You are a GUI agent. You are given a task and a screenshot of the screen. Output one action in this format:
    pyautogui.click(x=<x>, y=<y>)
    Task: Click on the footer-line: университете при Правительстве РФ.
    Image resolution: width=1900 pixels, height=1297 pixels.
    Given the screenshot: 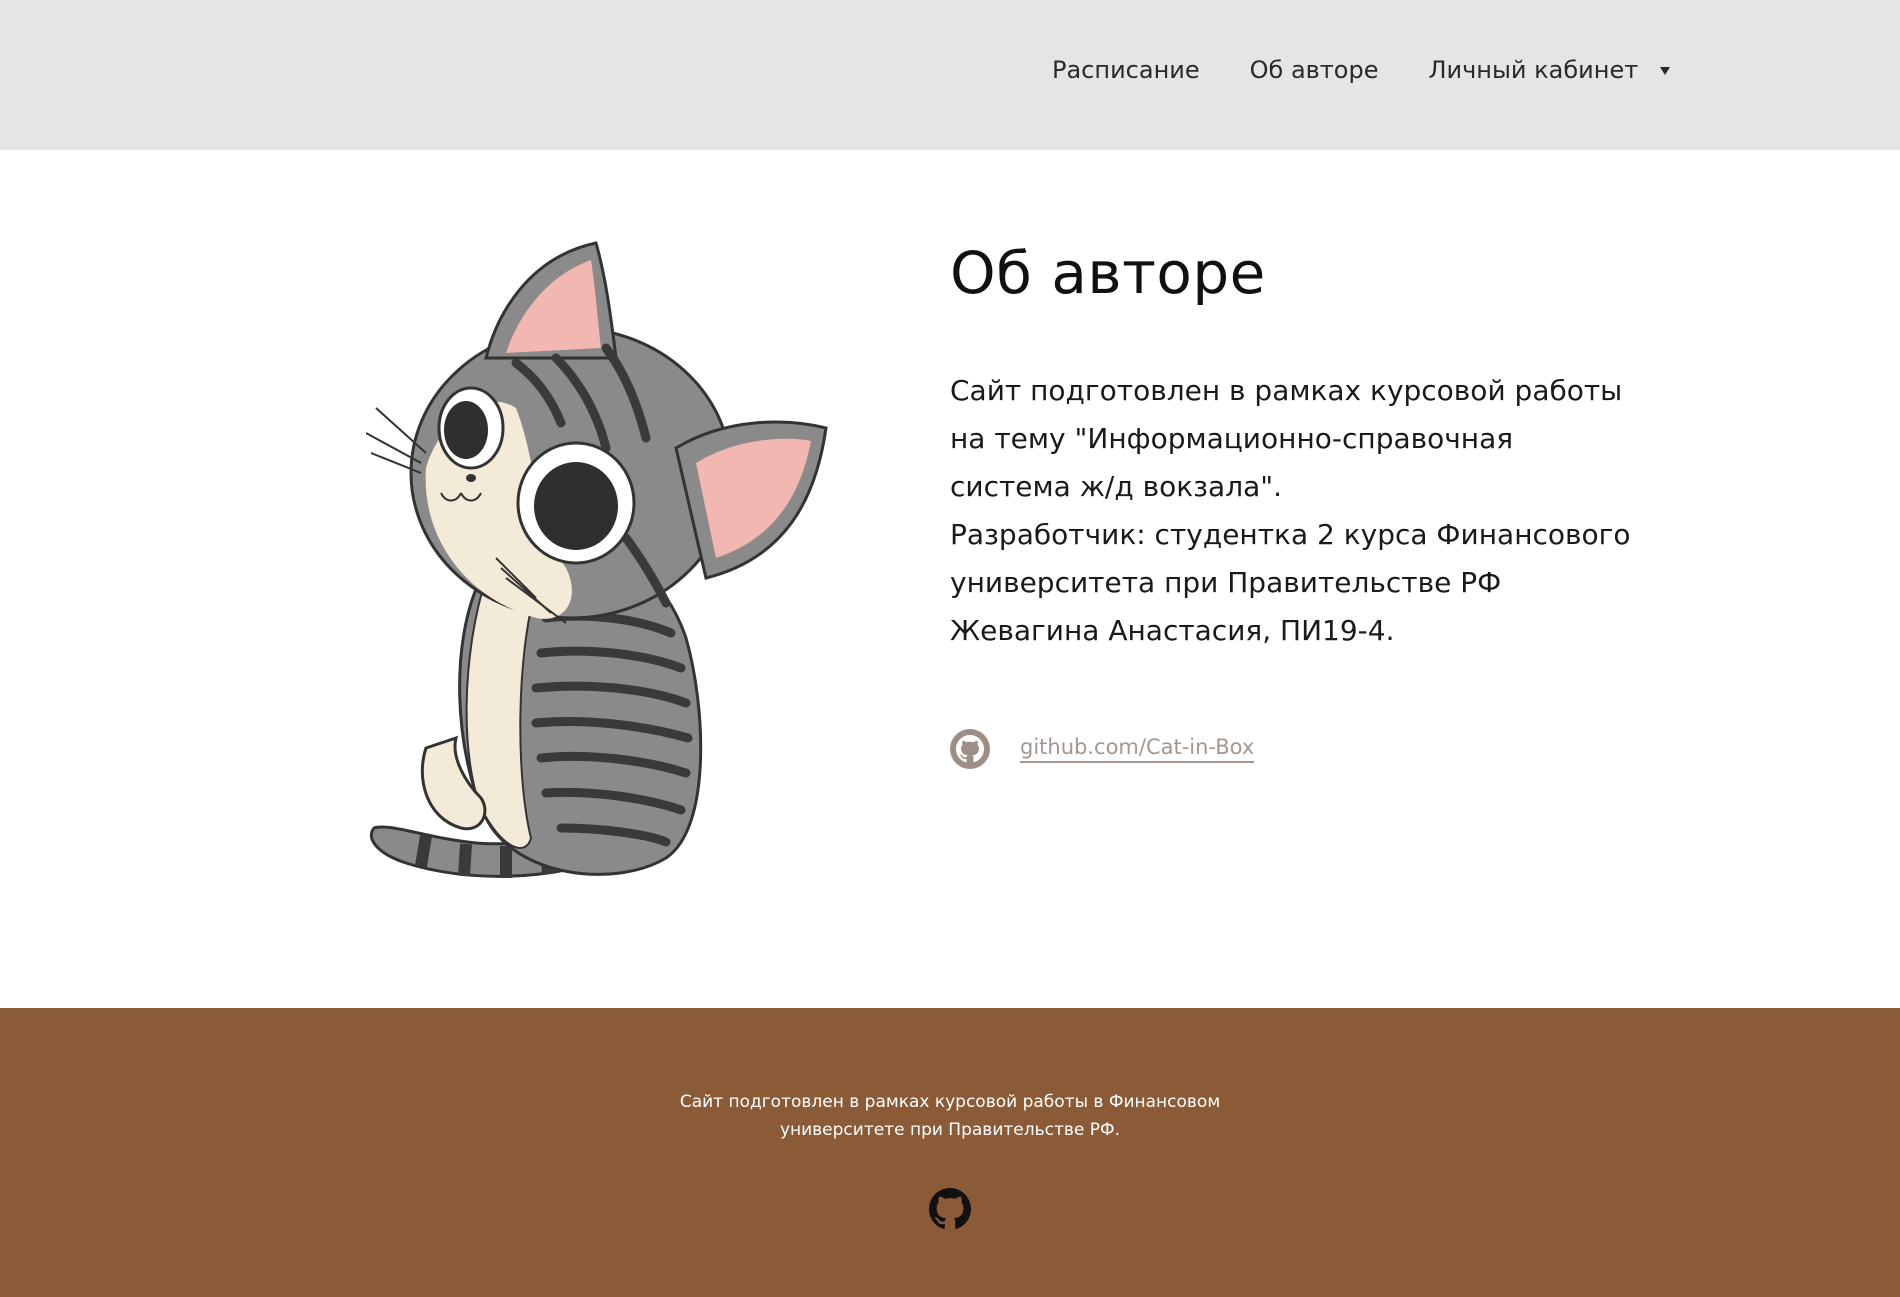 What is the action you would take?
    pyautogui.click(x=950, y=1130)
    